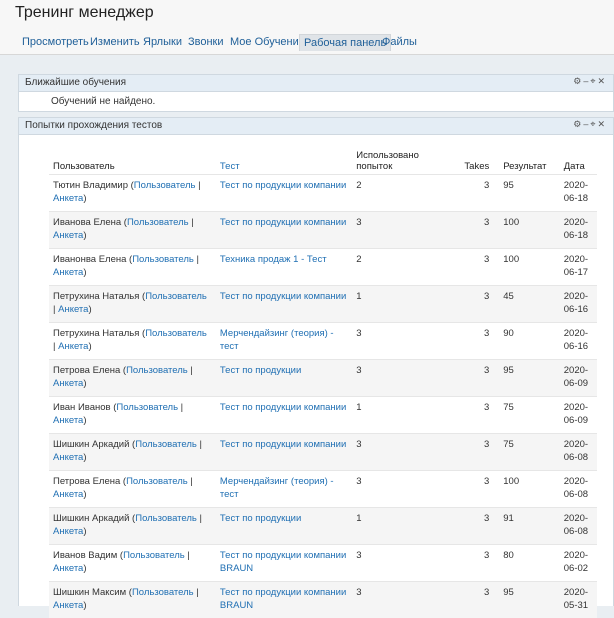  I want to click on page-title: Тренинг менеджер, so click(84, 13).